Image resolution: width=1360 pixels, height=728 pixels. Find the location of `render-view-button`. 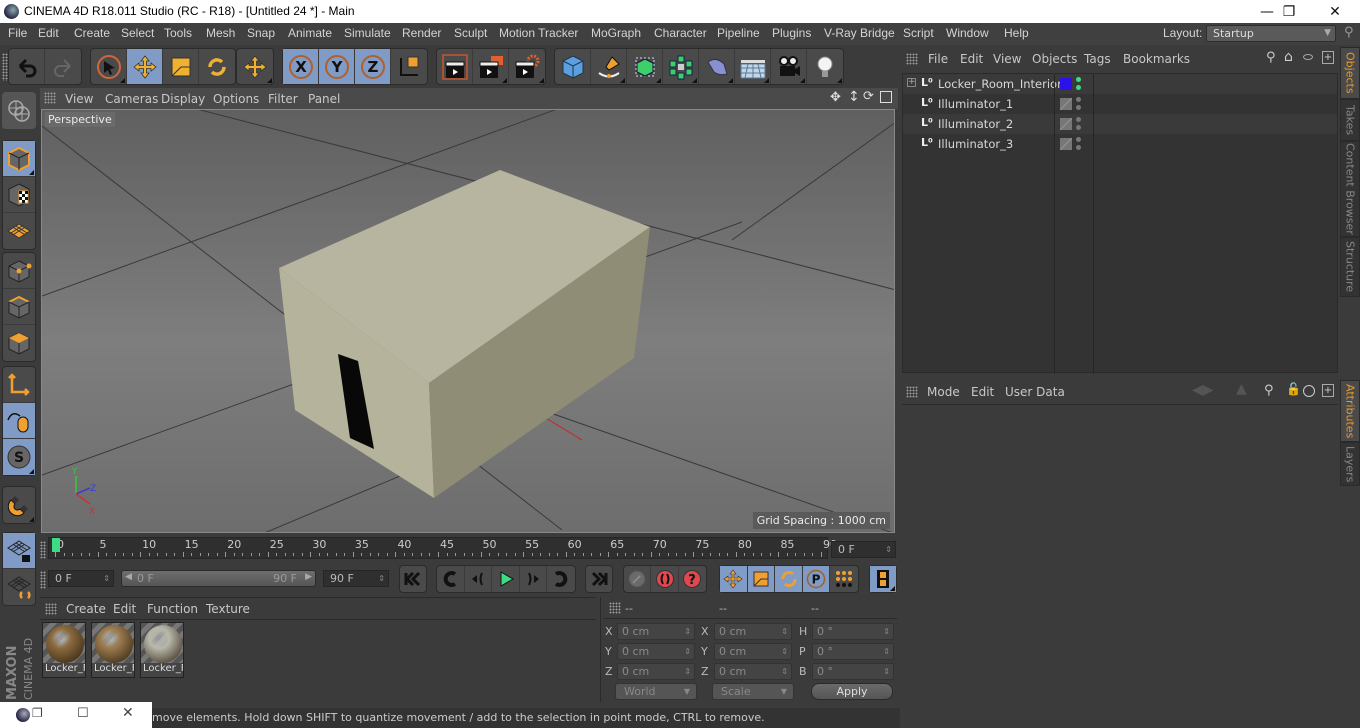

render-view-button is located at coordinates (455, 66).